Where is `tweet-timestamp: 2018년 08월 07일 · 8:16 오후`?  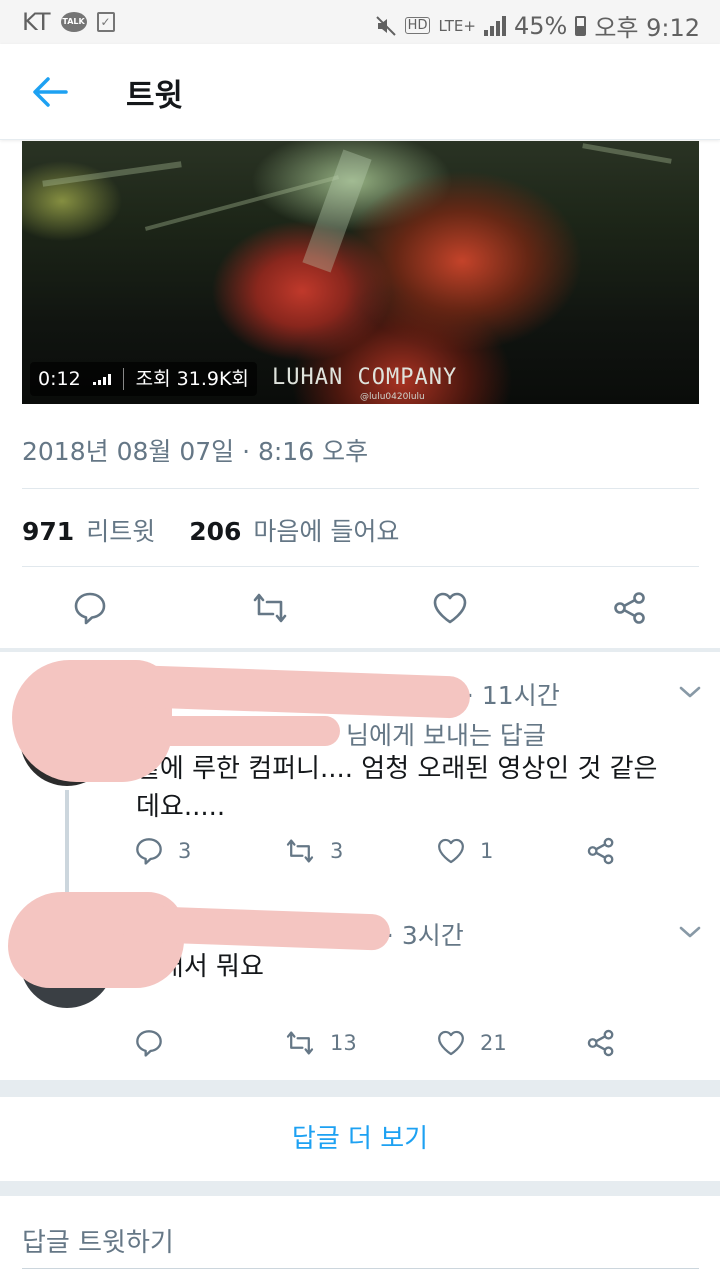 tweet-timestamp: 2018년 08월 07일 · 8:16 오후 is located at coordinates (195, 451).